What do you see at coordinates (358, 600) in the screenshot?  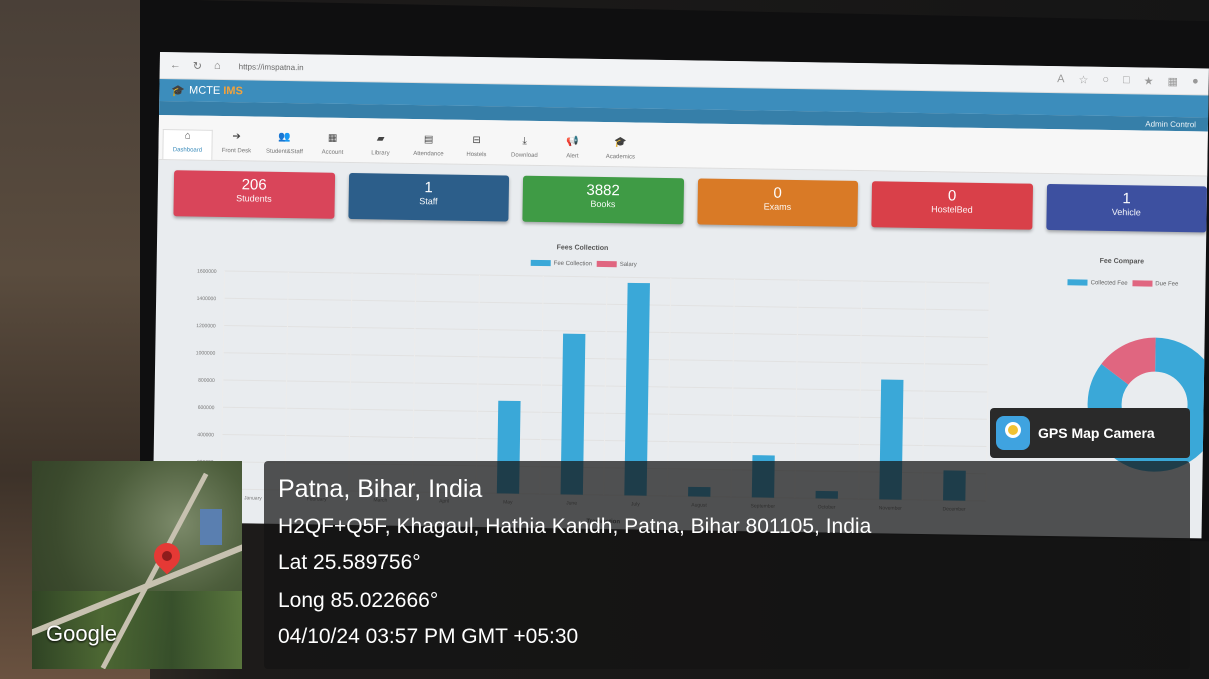 I see `location-long: Long 85.022666°` at bounding box center [358, 600].